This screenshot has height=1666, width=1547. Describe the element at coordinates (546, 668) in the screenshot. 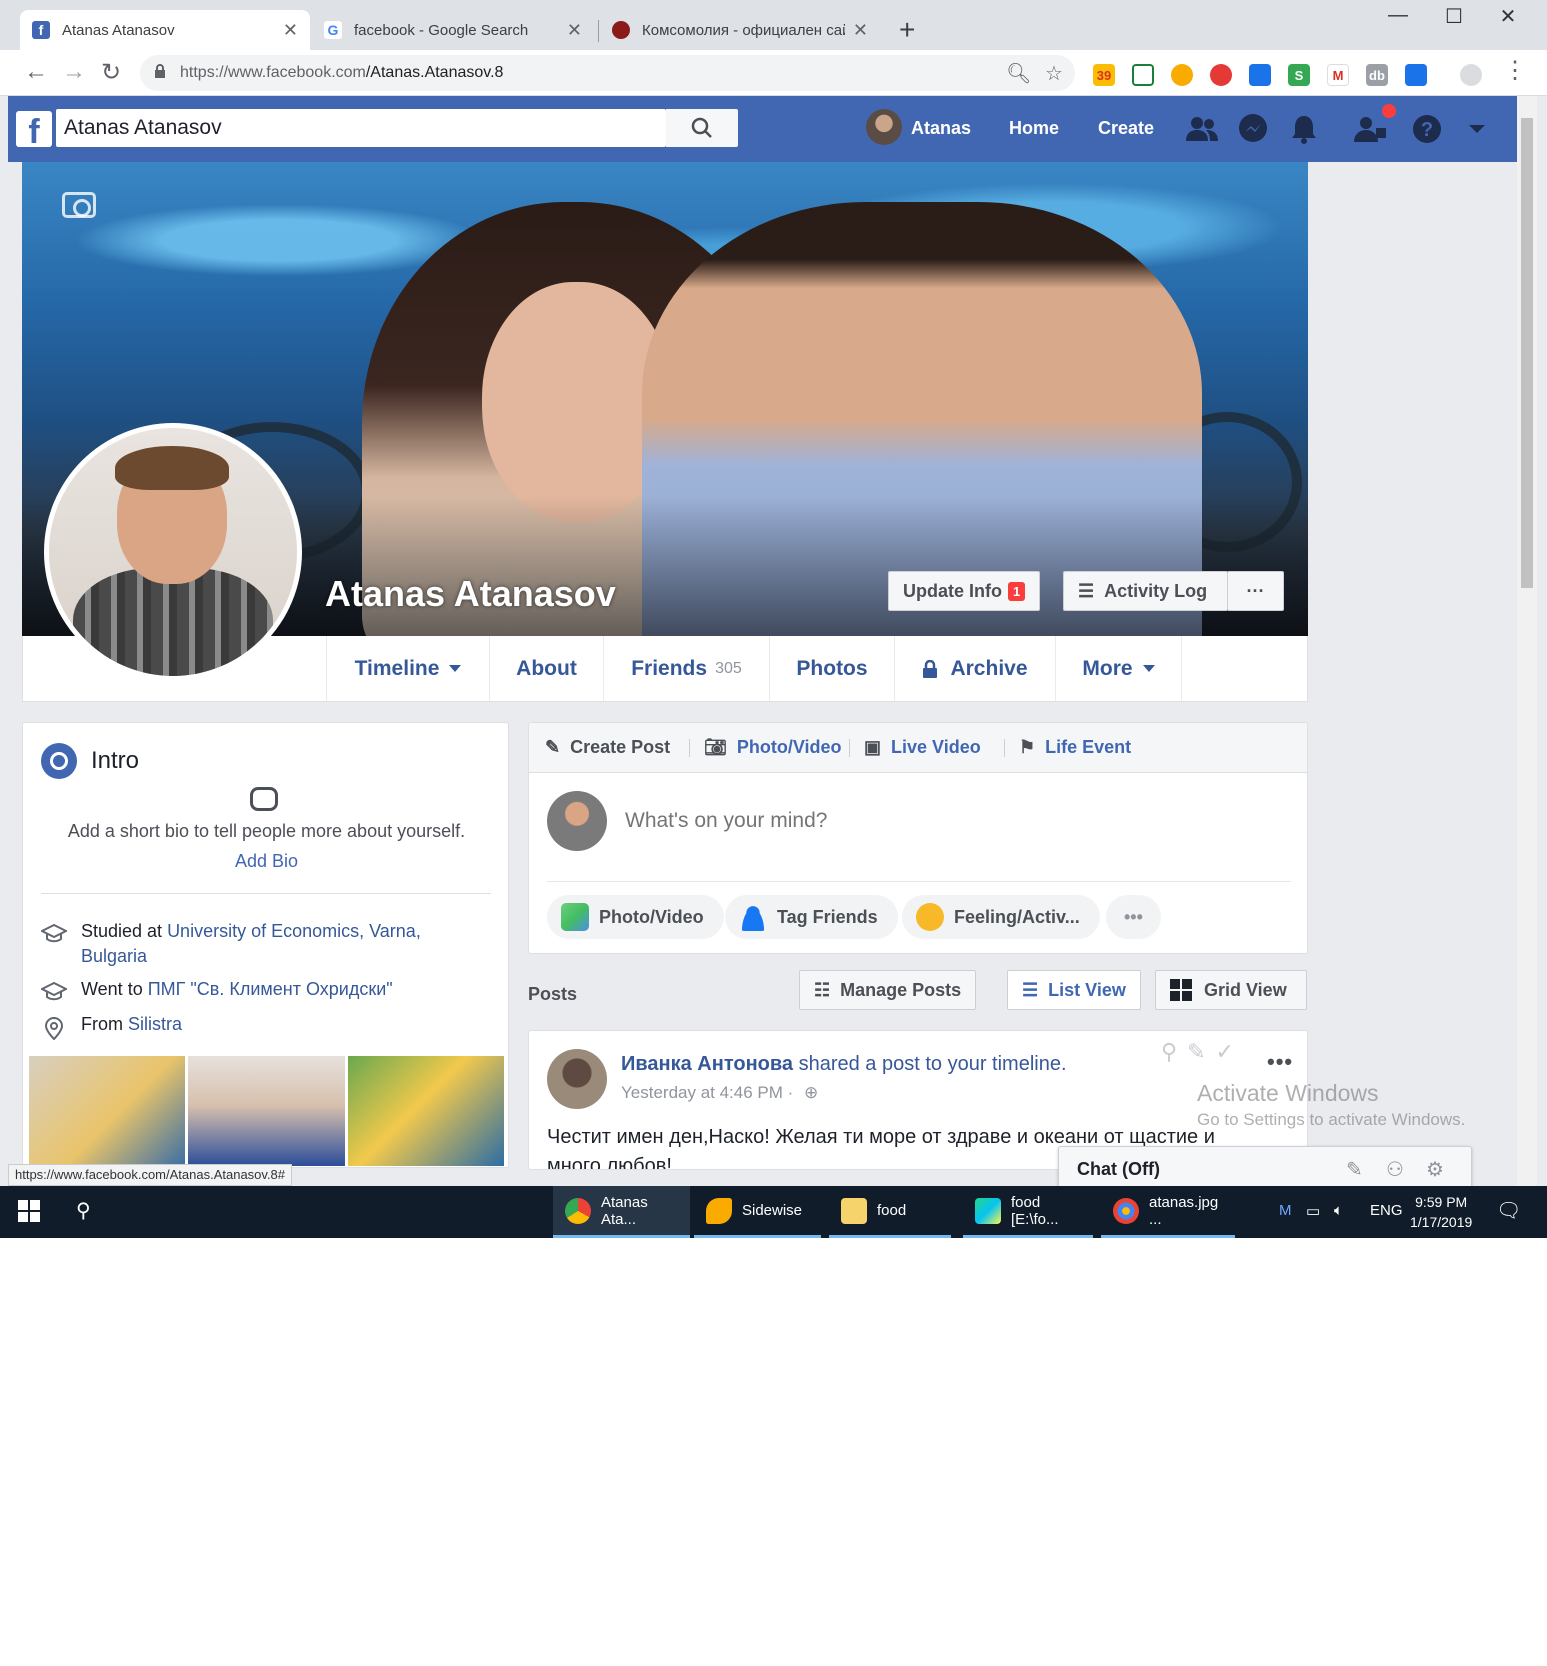

I see `tab-about: About` at that location.